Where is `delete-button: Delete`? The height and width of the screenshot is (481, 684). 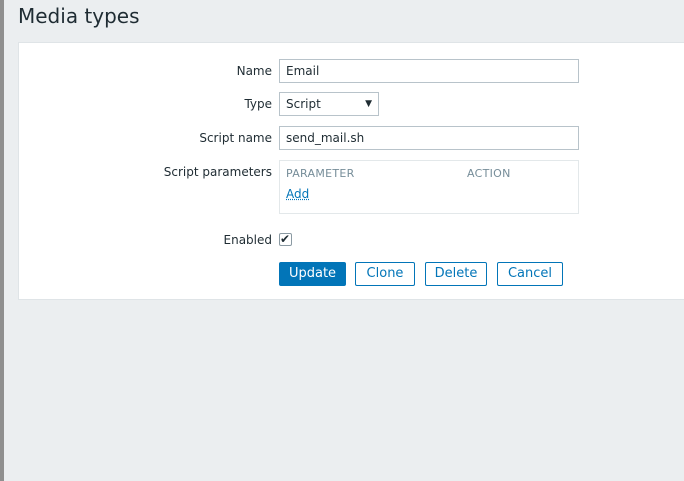 delete-button: Delete is located at coordinates (456, 274).